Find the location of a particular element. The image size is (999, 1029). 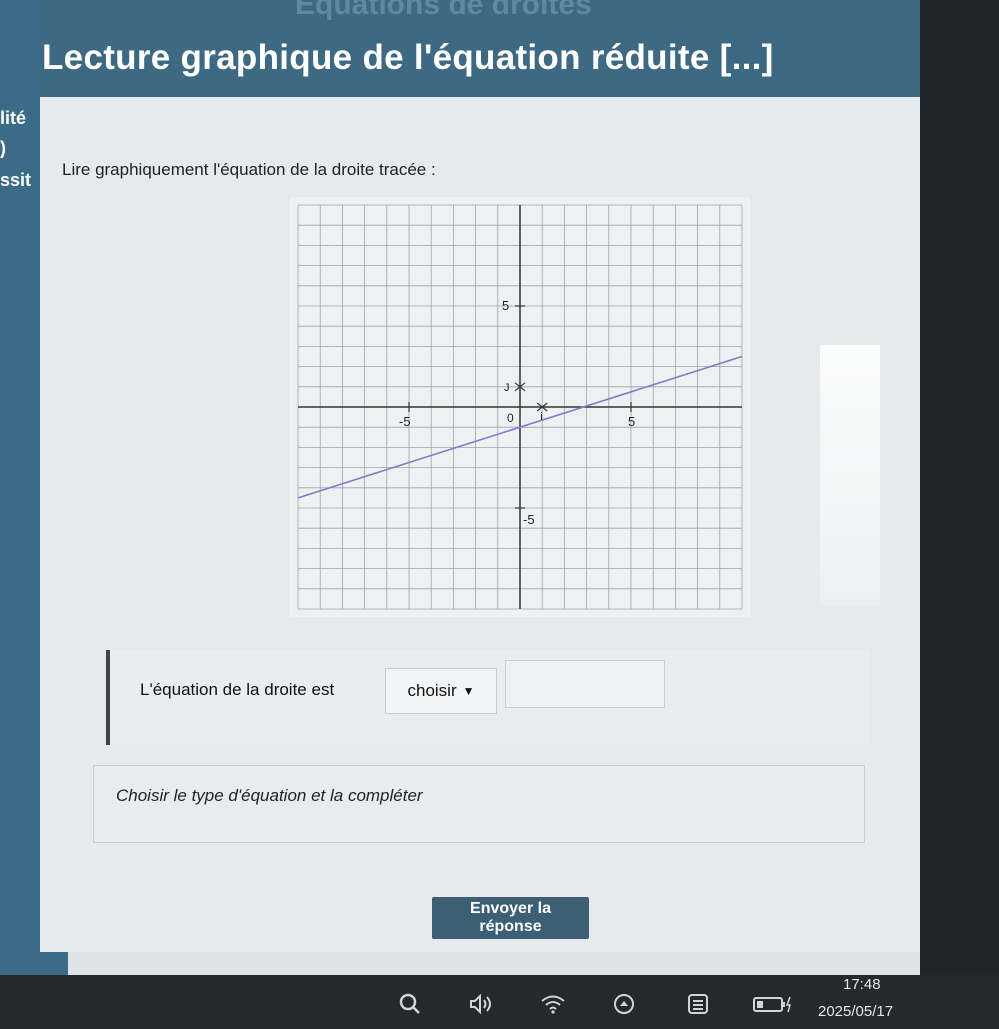

equation-input is located at coordinates (585, 684).